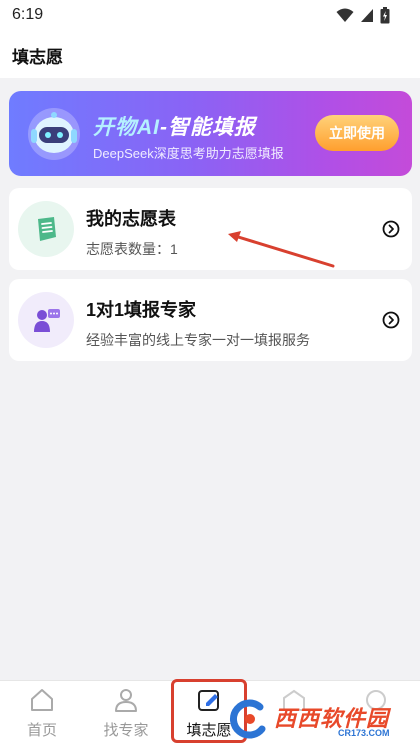 The image size is (420, 747). What do you see at coordinates (131, 219) in the screenshot?
I see `card-title: 我的志愿表` at bounding box center [131, 219].